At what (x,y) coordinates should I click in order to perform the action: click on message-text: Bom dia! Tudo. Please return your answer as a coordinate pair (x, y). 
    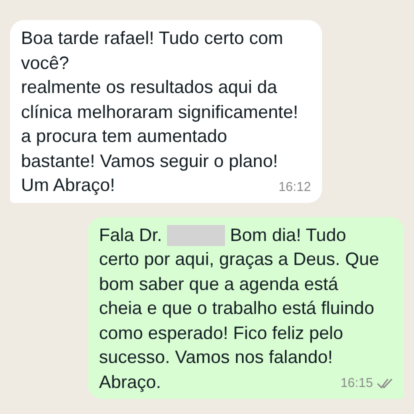
    Looking at the image, I should click on (288, 235).